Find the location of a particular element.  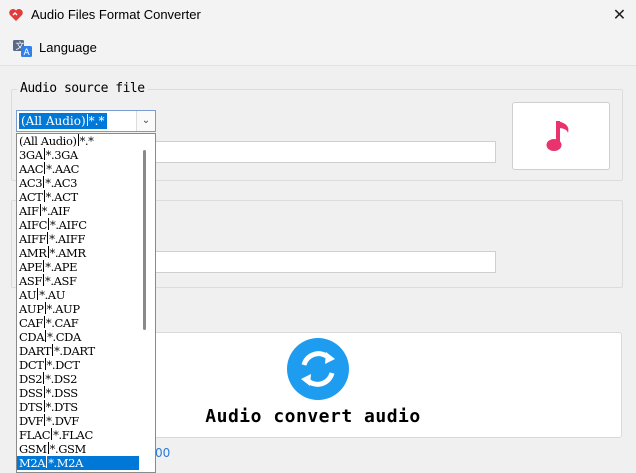

dropdown-item: DS2 *.DS2 is located at coordinates (78, 379).